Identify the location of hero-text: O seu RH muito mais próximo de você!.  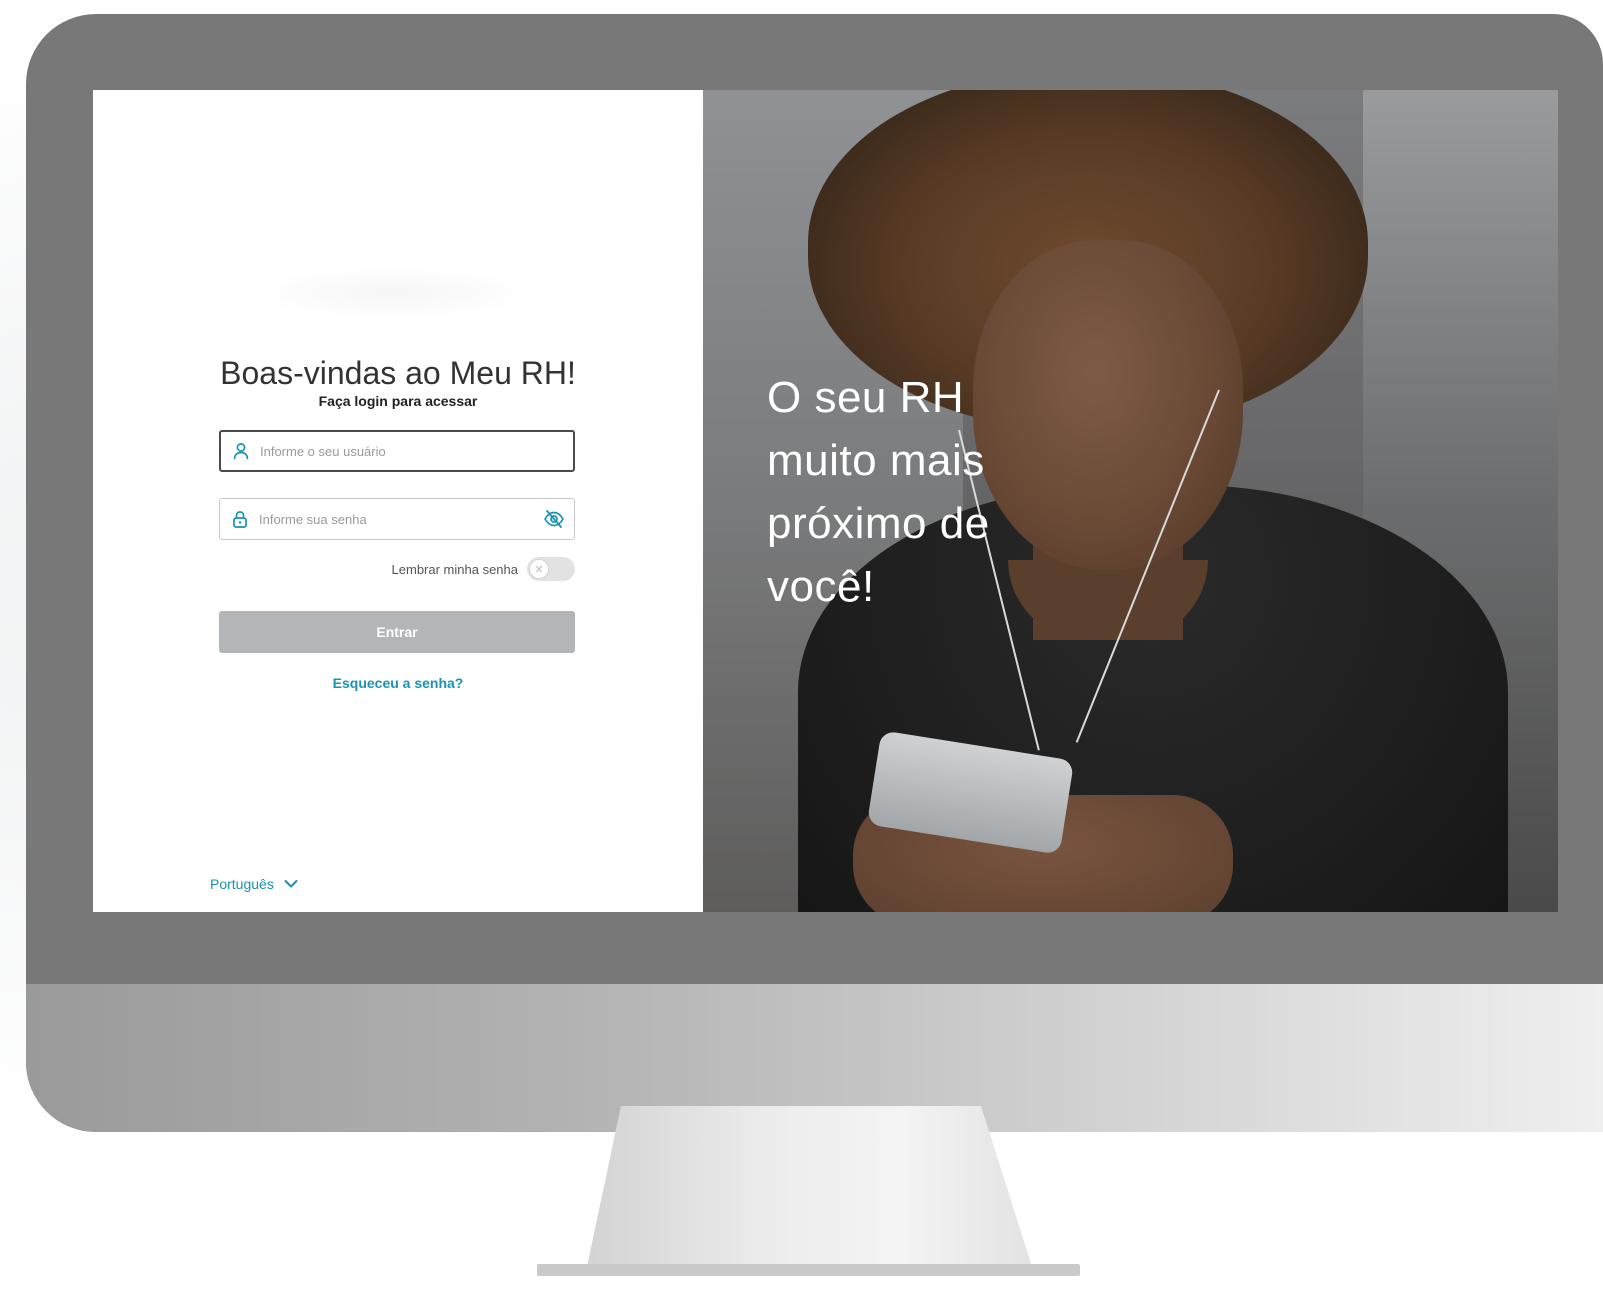
(947, 492).